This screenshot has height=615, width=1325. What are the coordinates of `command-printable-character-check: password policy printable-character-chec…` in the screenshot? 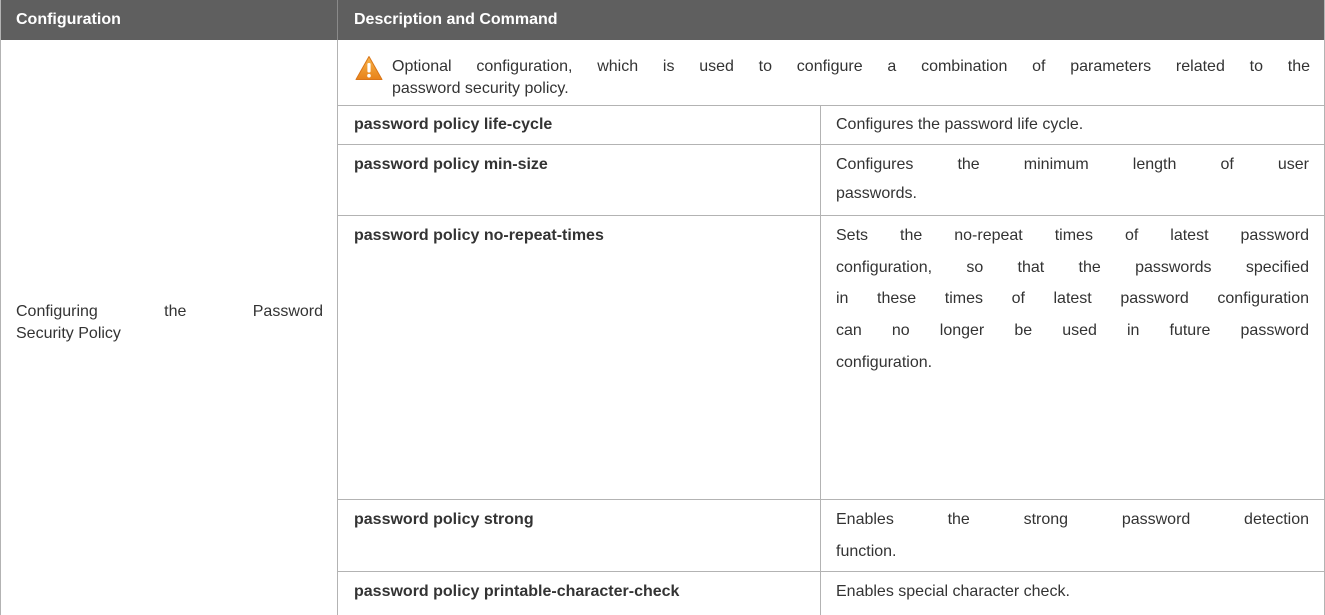 It's located at (517, 591).